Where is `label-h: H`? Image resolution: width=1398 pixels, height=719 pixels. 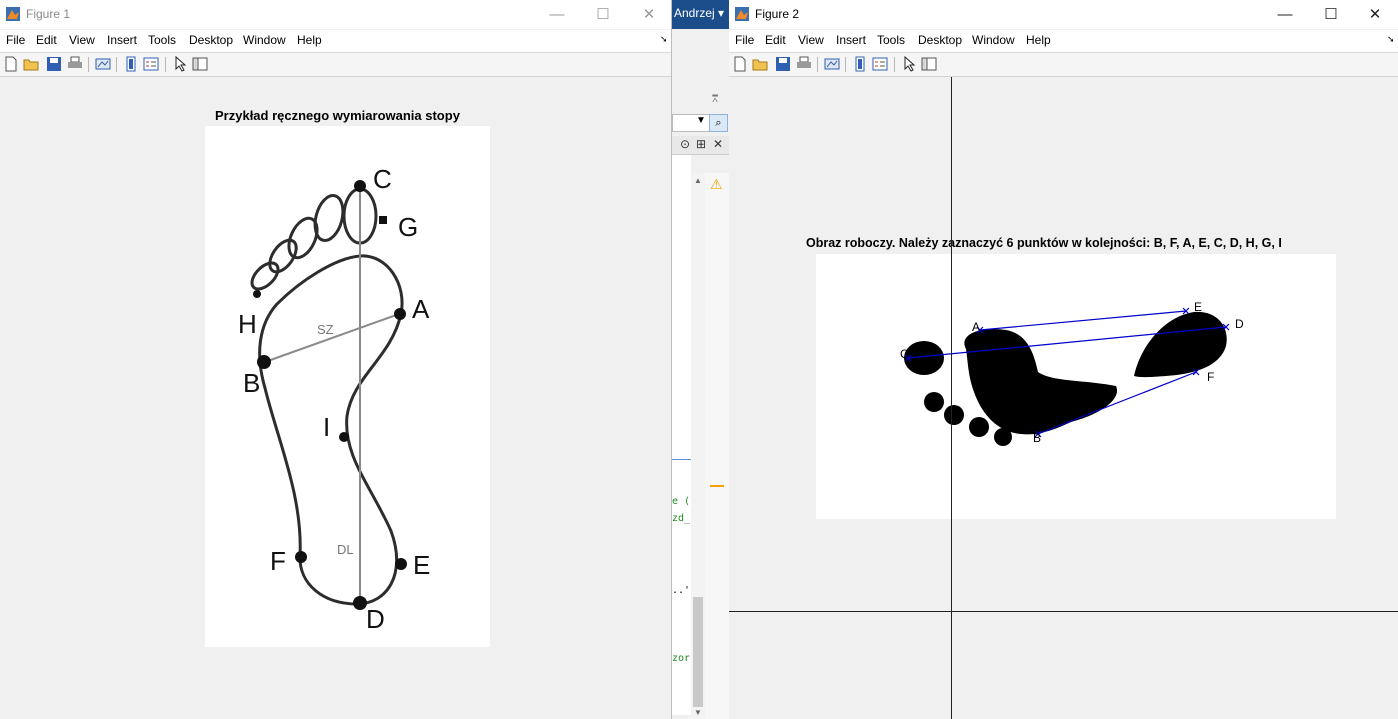 label-h: H is located at coordinates (247, 324).